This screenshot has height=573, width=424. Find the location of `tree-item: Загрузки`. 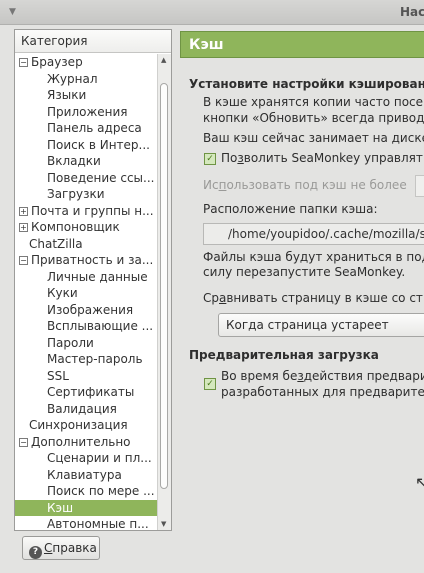

tree-item: Загрузки is located at coordinates (86, 194).